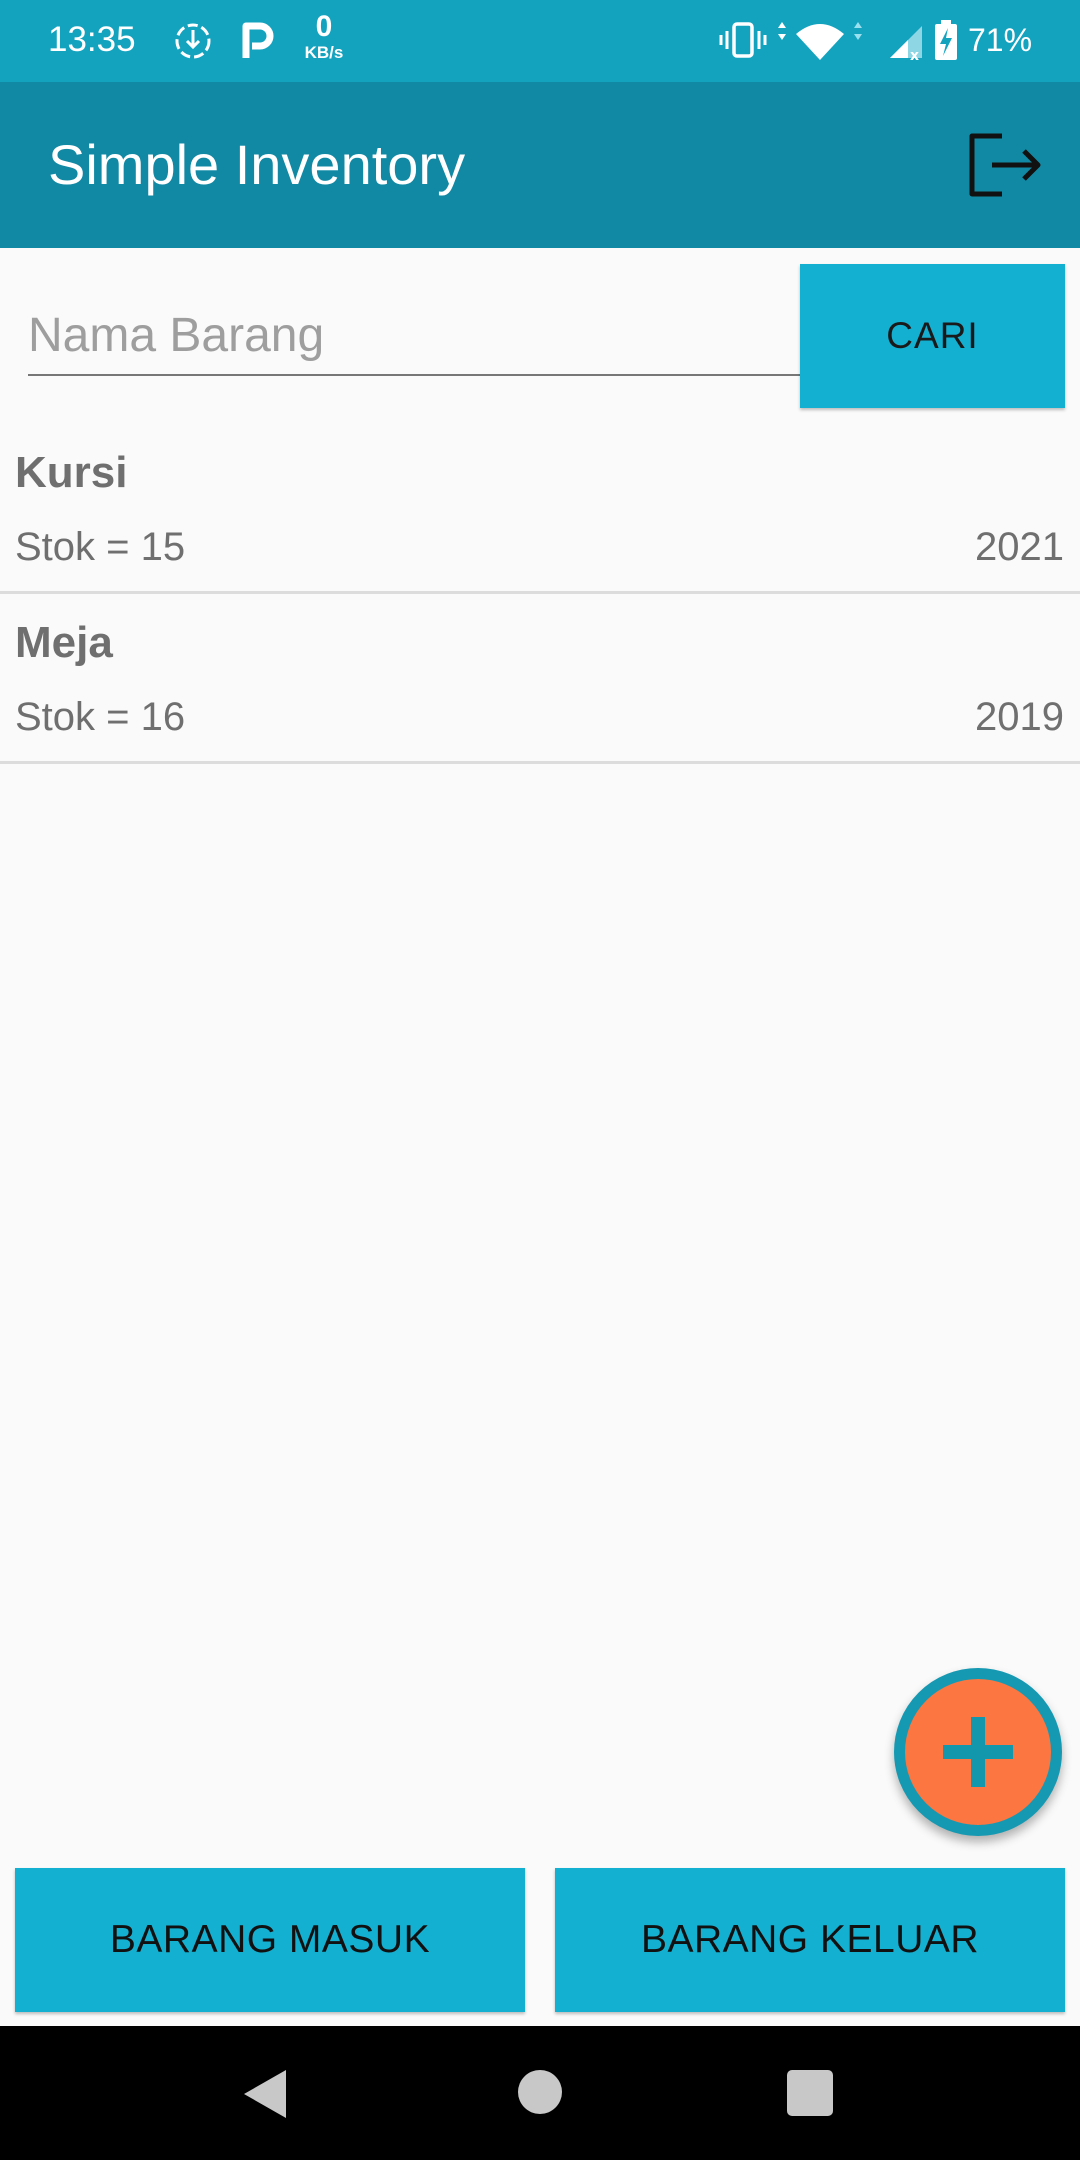 The image size is (1080, 2160). What do you see at coordinates (100, 547) in the screenshot?
I see `item-stock: Stok = 15` at bounding box center [100, 547].